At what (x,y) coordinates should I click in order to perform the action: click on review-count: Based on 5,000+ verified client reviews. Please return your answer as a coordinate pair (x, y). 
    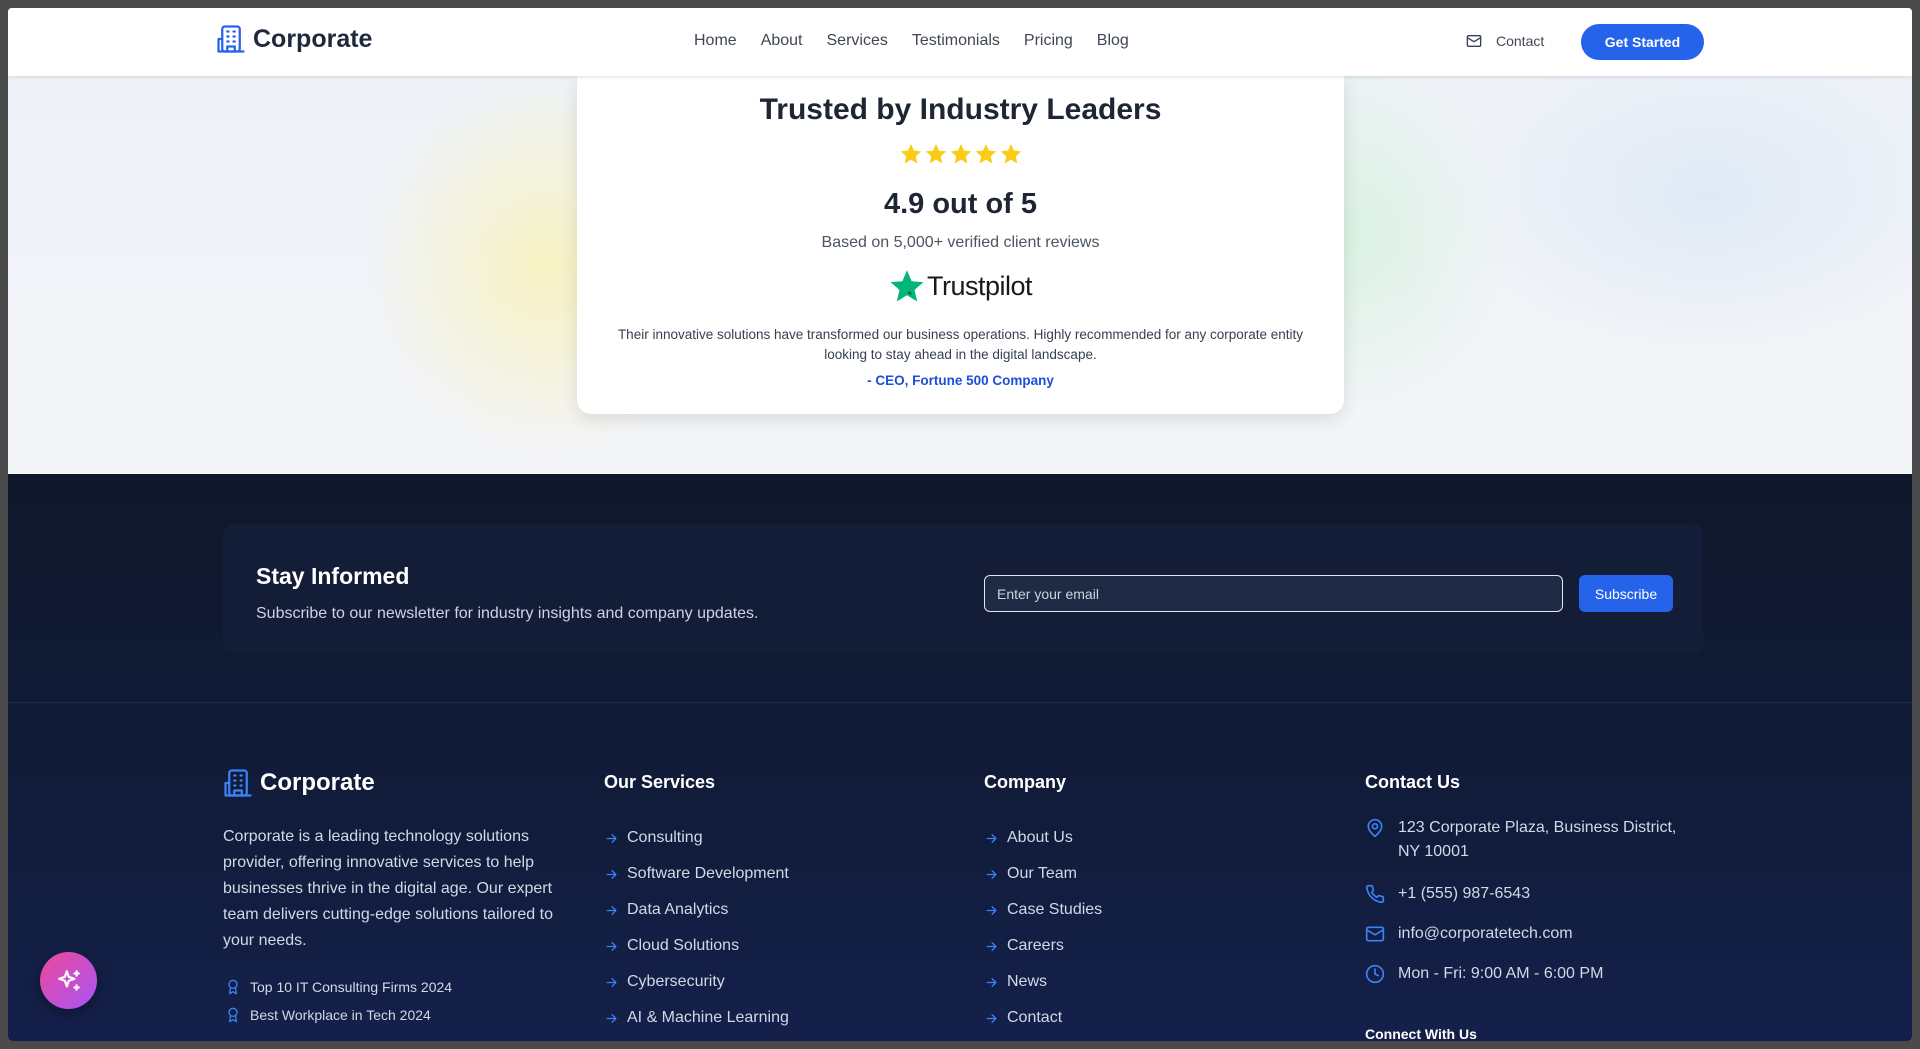
    Looking at the image, I should click on (960, 242).